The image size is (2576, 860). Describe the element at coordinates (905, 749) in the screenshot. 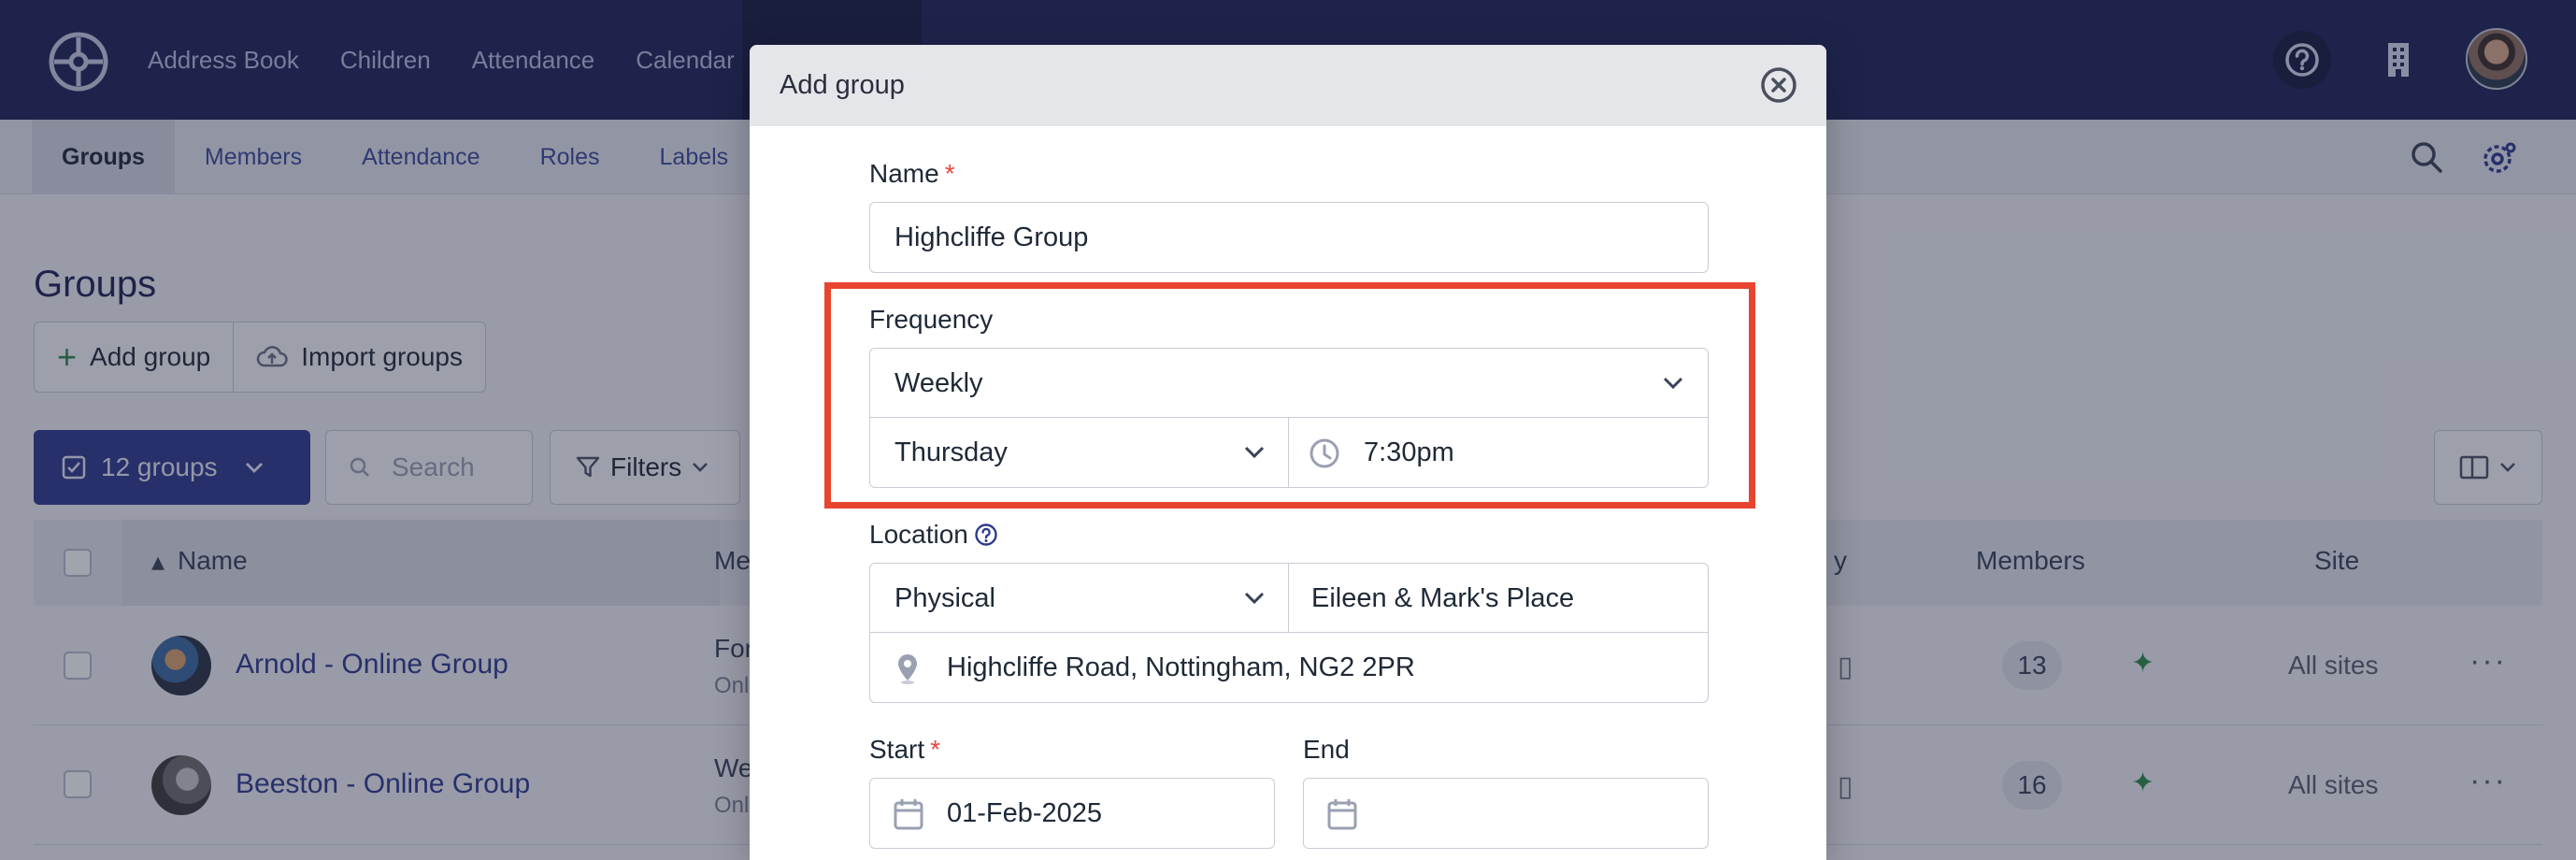

I see `start-label: Start *` at that location.